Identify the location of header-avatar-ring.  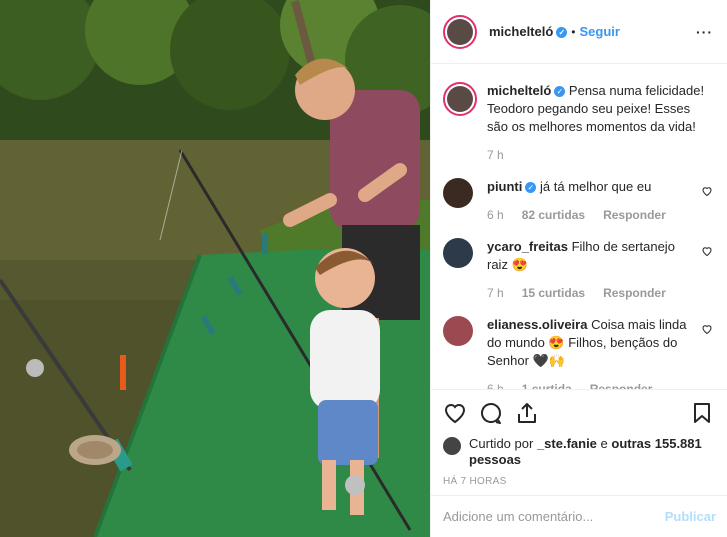
(460, 31).